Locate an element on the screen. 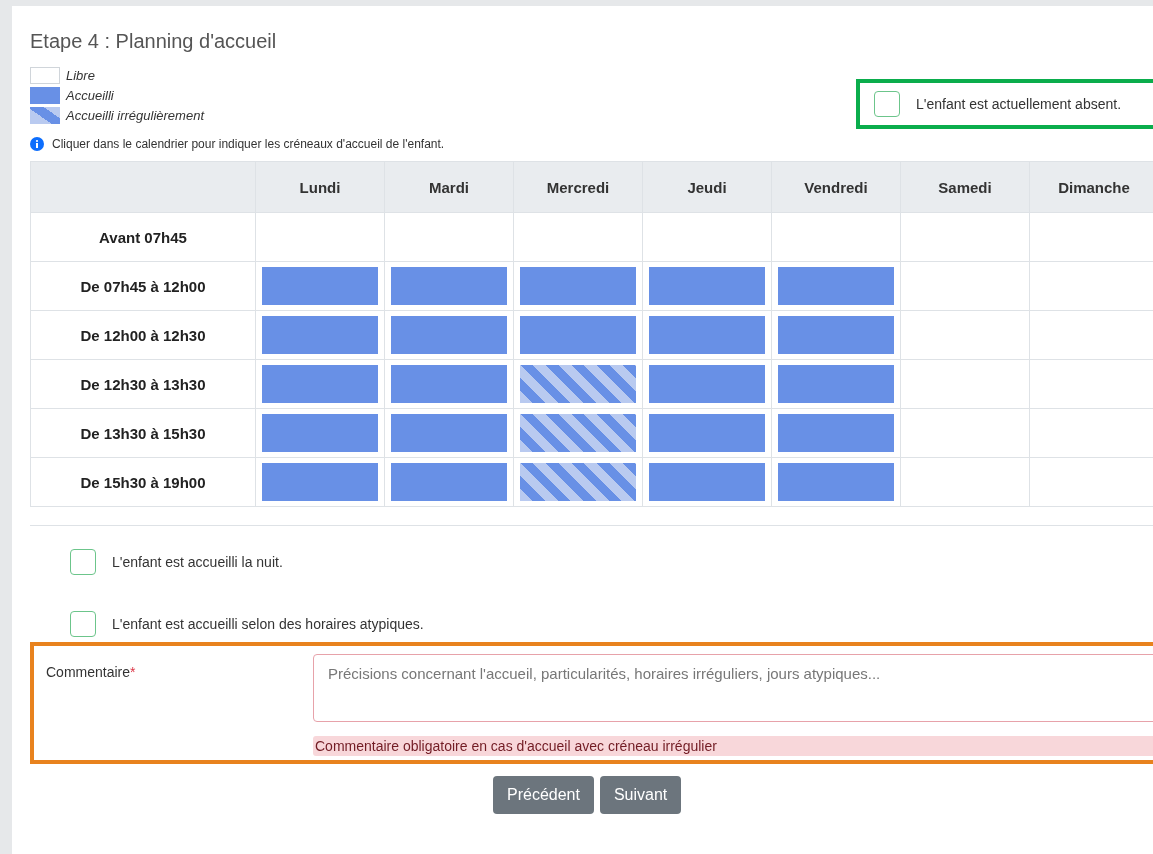  field-label: Commentaire* is located at coordinates (91, 672).